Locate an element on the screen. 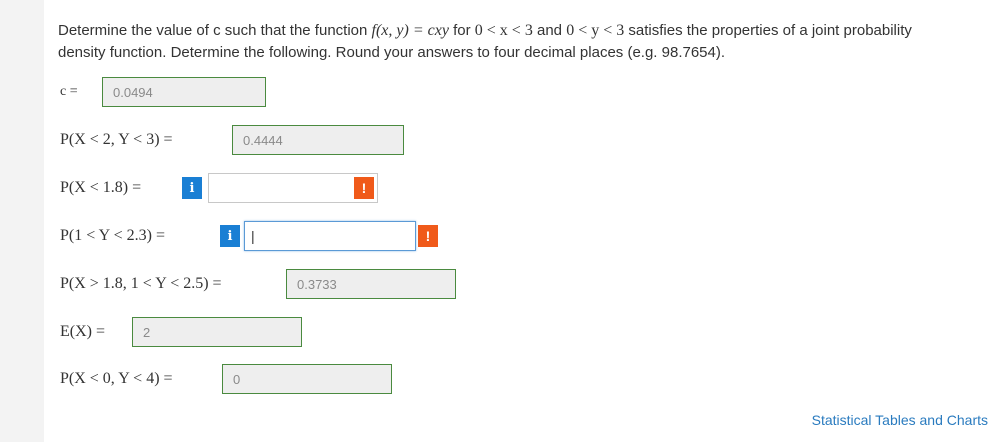 This screenshot has height=442, width=1002. answer-field-p-x-gt-1-8-1-lt-y-lt-2-5: 0.3733 is located at coordinates (371, 284).